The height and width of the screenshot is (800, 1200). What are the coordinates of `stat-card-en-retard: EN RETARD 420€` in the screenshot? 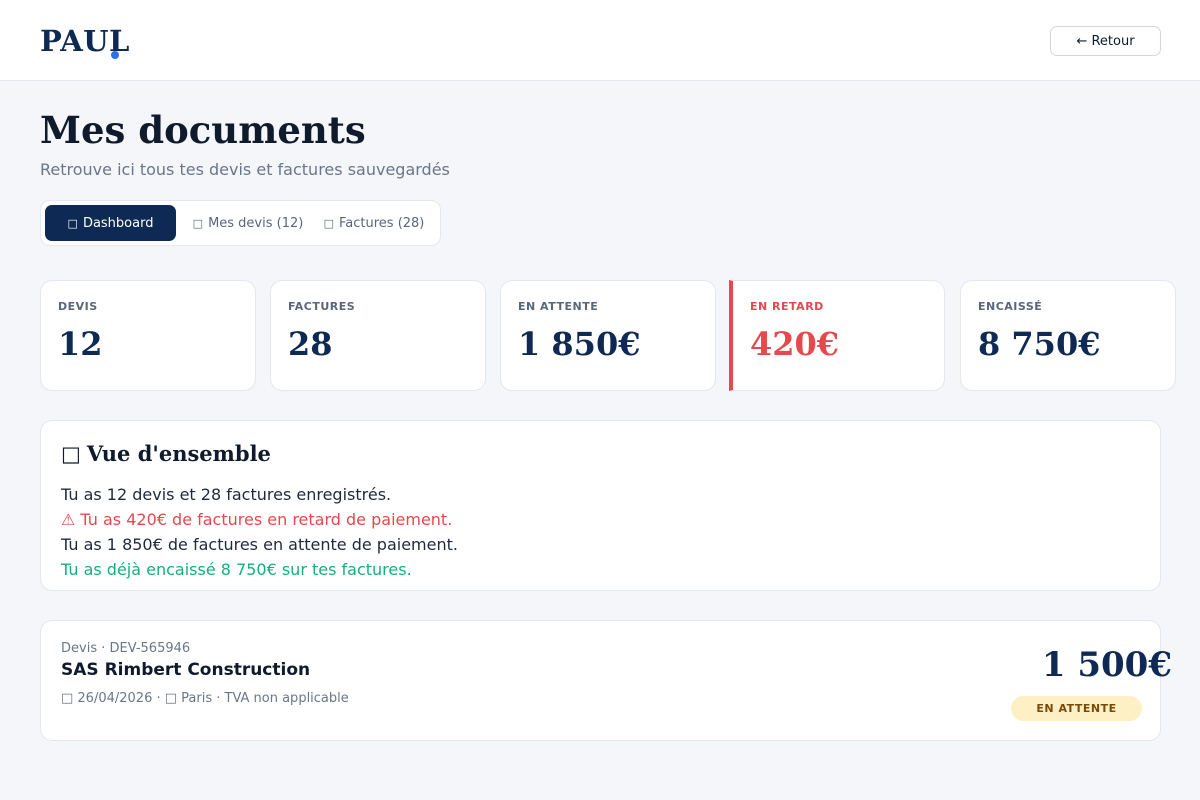 It's located at (837, 335).